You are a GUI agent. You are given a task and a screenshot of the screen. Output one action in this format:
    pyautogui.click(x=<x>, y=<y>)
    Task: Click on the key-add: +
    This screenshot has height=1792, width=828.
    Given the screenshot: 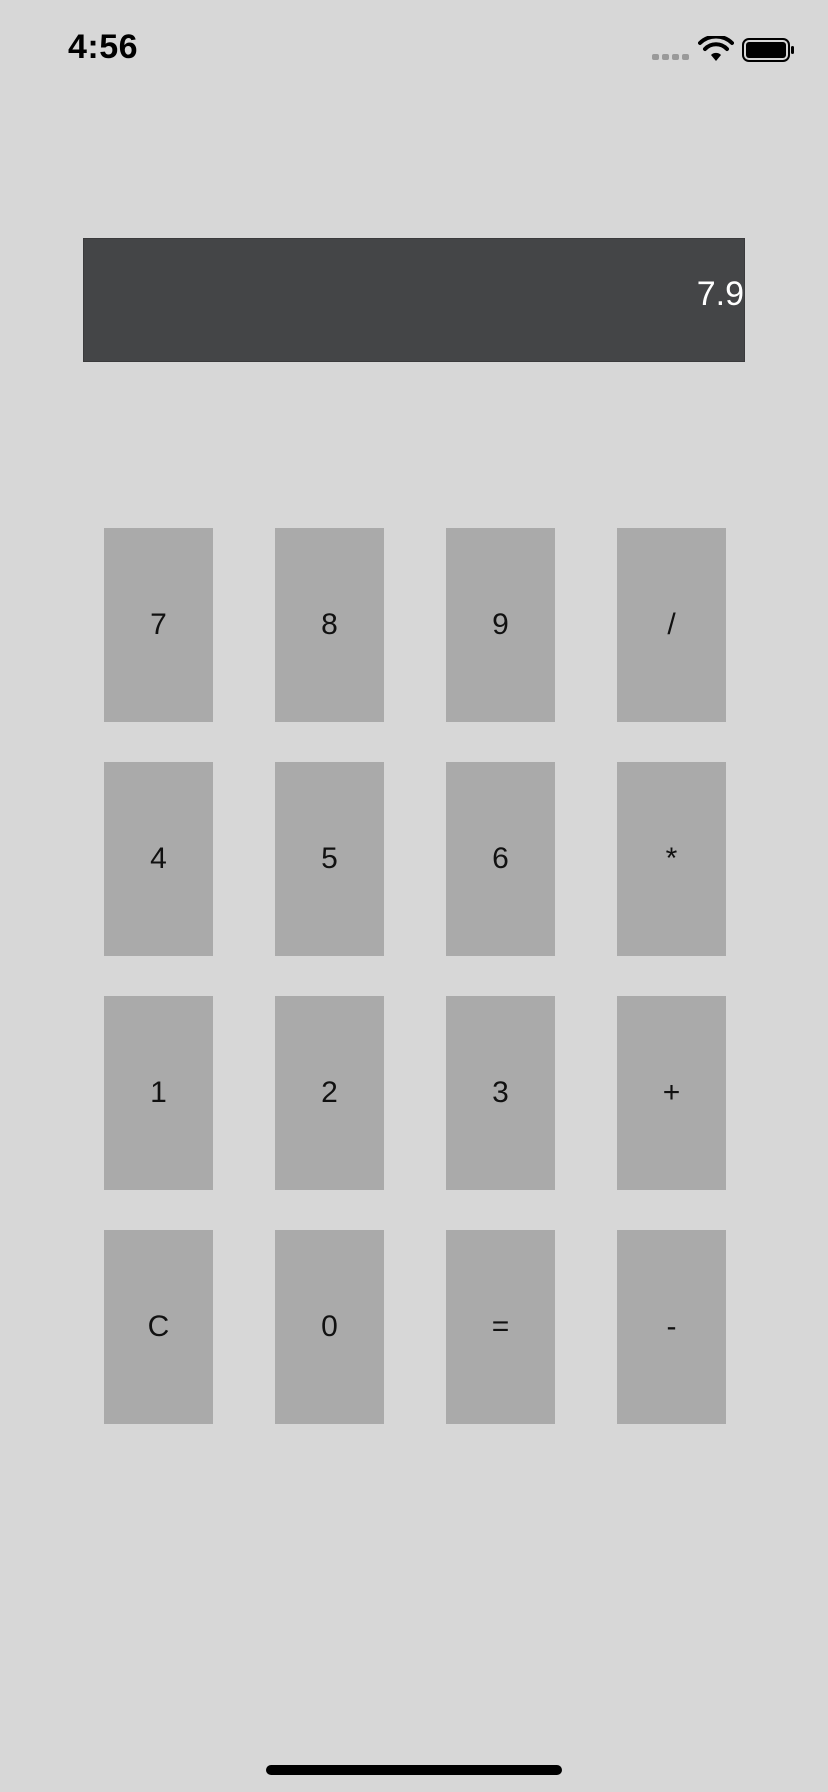 What is the action you would take?
    pyautogui.click(x=671, y=1093)
    